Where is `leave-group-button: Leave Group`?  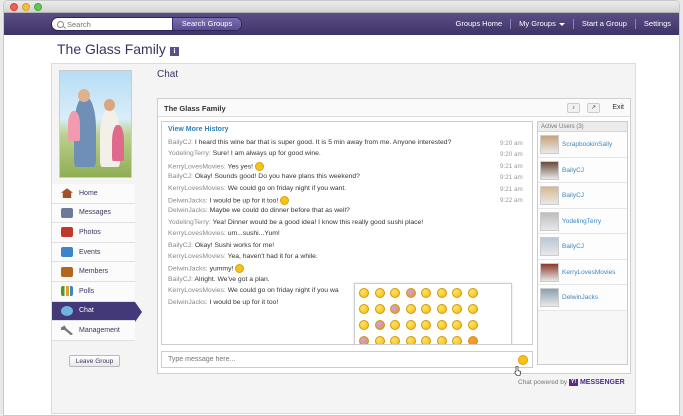
leave-group-button: Leave Group is located at coordinates (94, 361).